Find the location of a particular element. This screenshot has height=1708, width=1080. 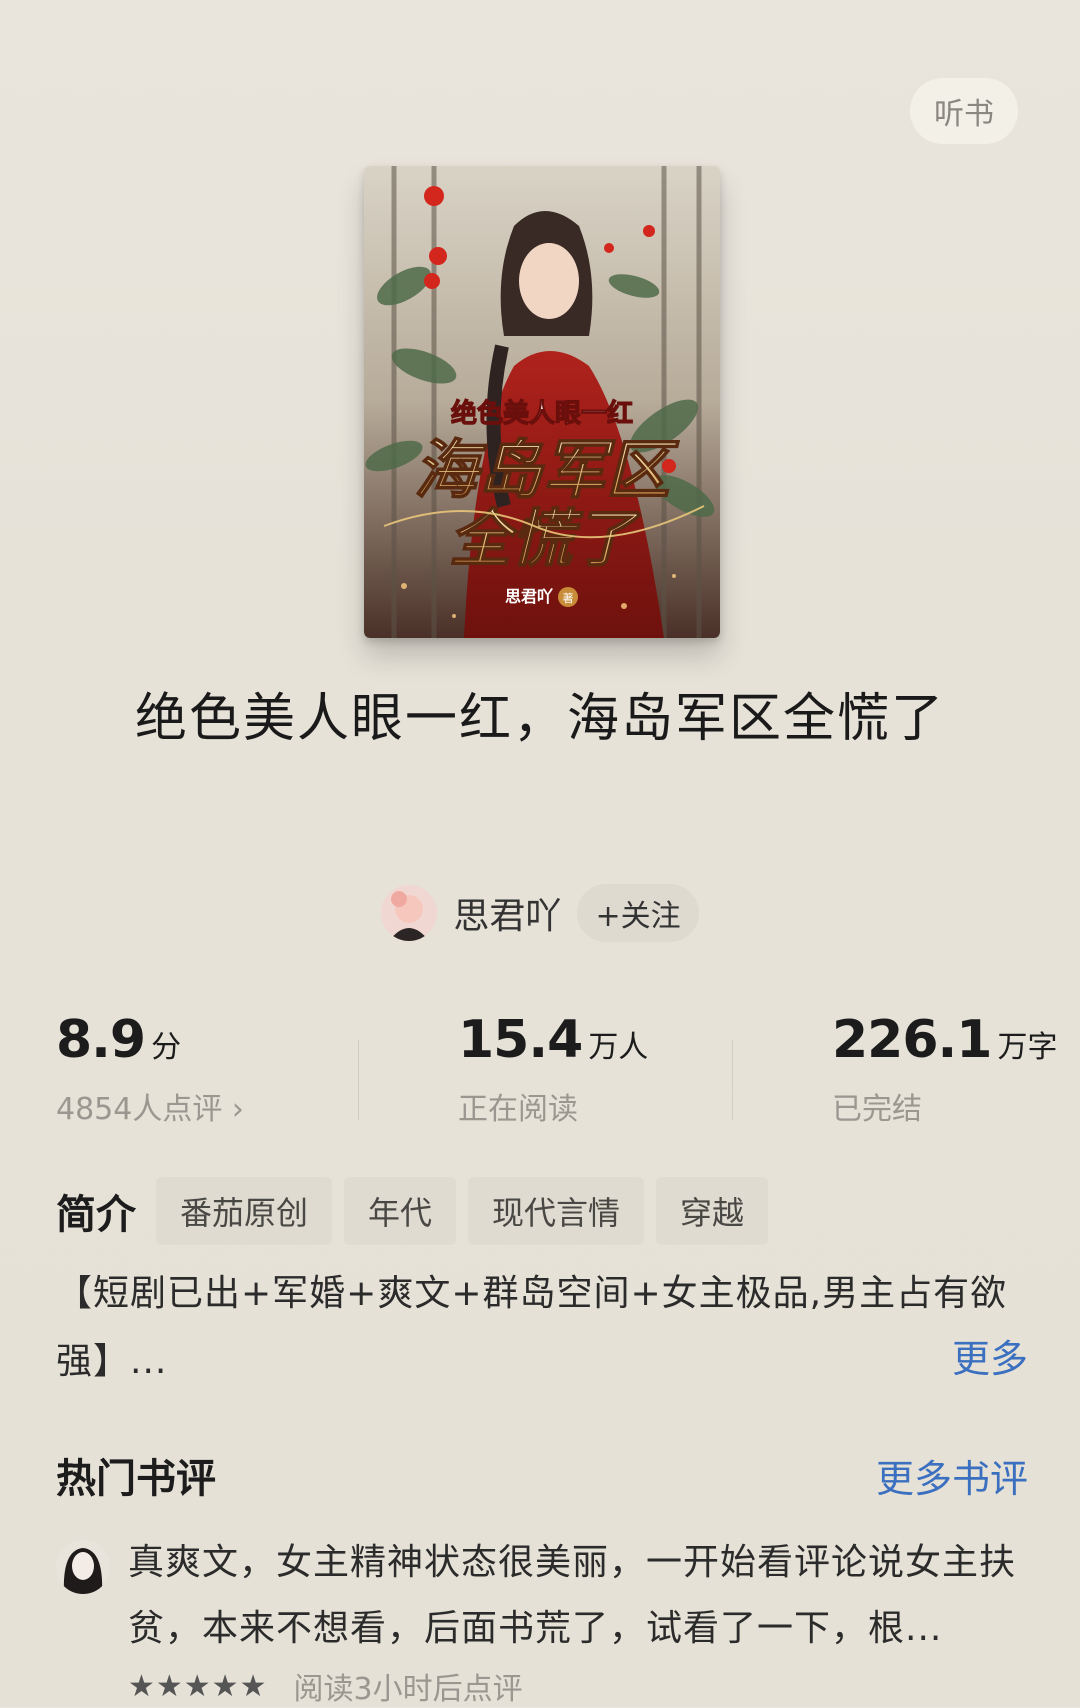

rating-count-link: 4854人点评 › is located at coordinates (150, 1106).